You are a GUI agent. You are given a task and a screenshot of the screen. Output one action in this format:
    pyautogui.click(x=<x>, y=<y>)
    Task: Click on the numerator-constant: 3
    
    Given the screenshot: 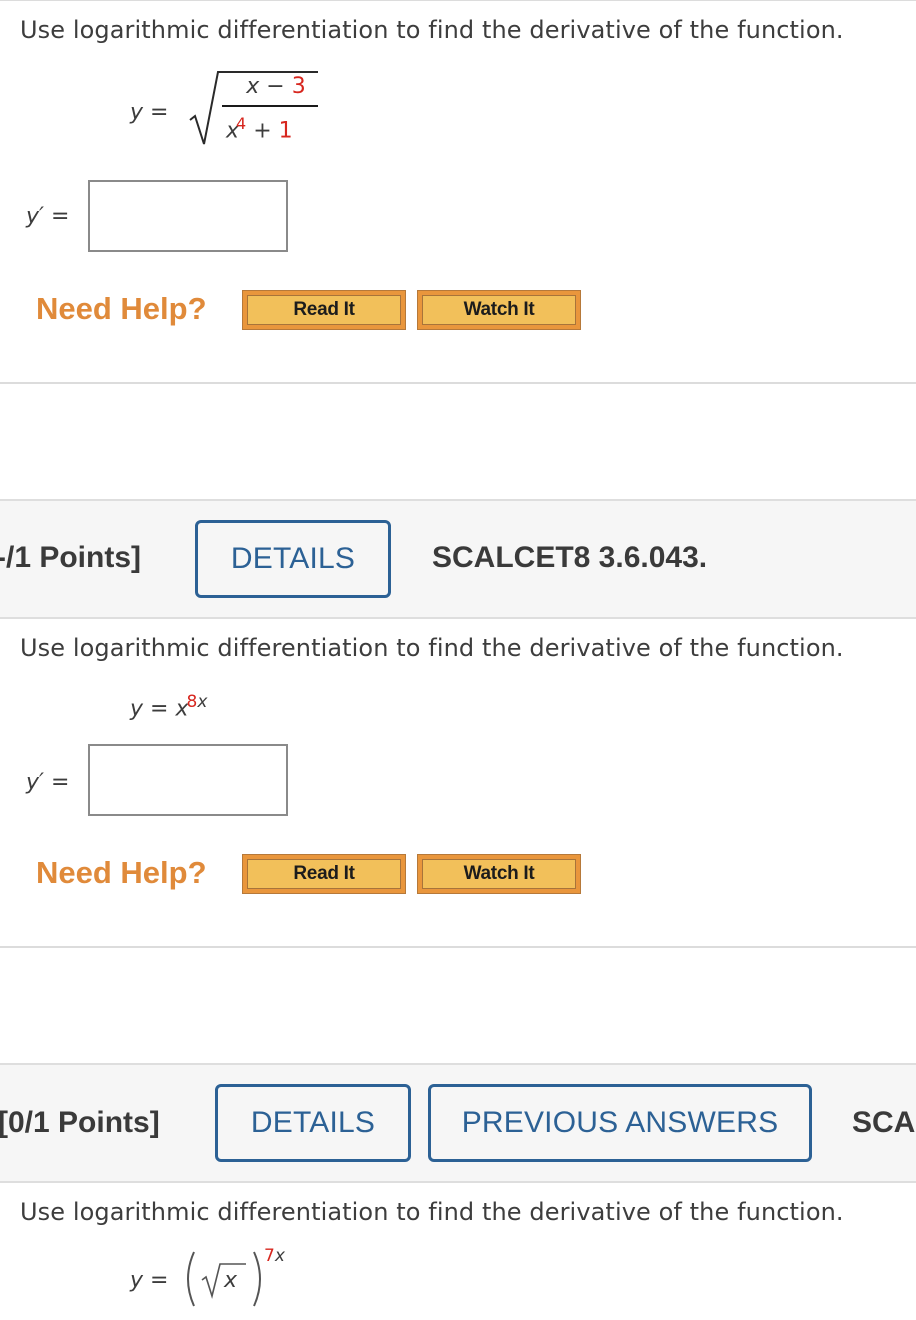 What is the action you would take?
    pyautogui.click(x=298, y=86)
    